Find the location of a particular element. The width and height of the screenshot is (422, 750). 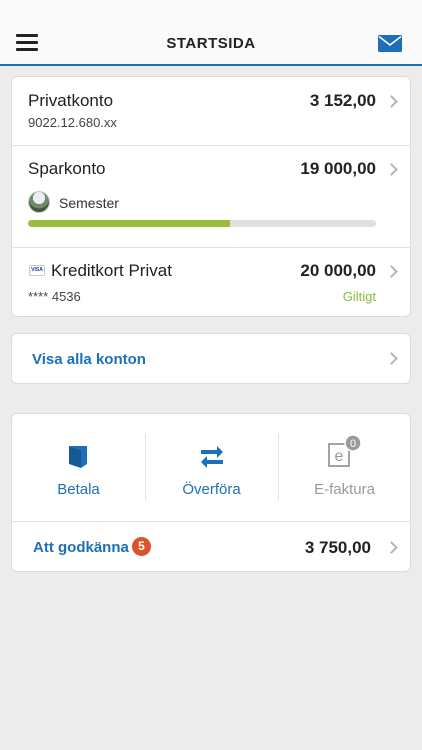

account-row-sparkonto: Sparkonto 19 000,00 Semester is located at coordinates (211, 196).